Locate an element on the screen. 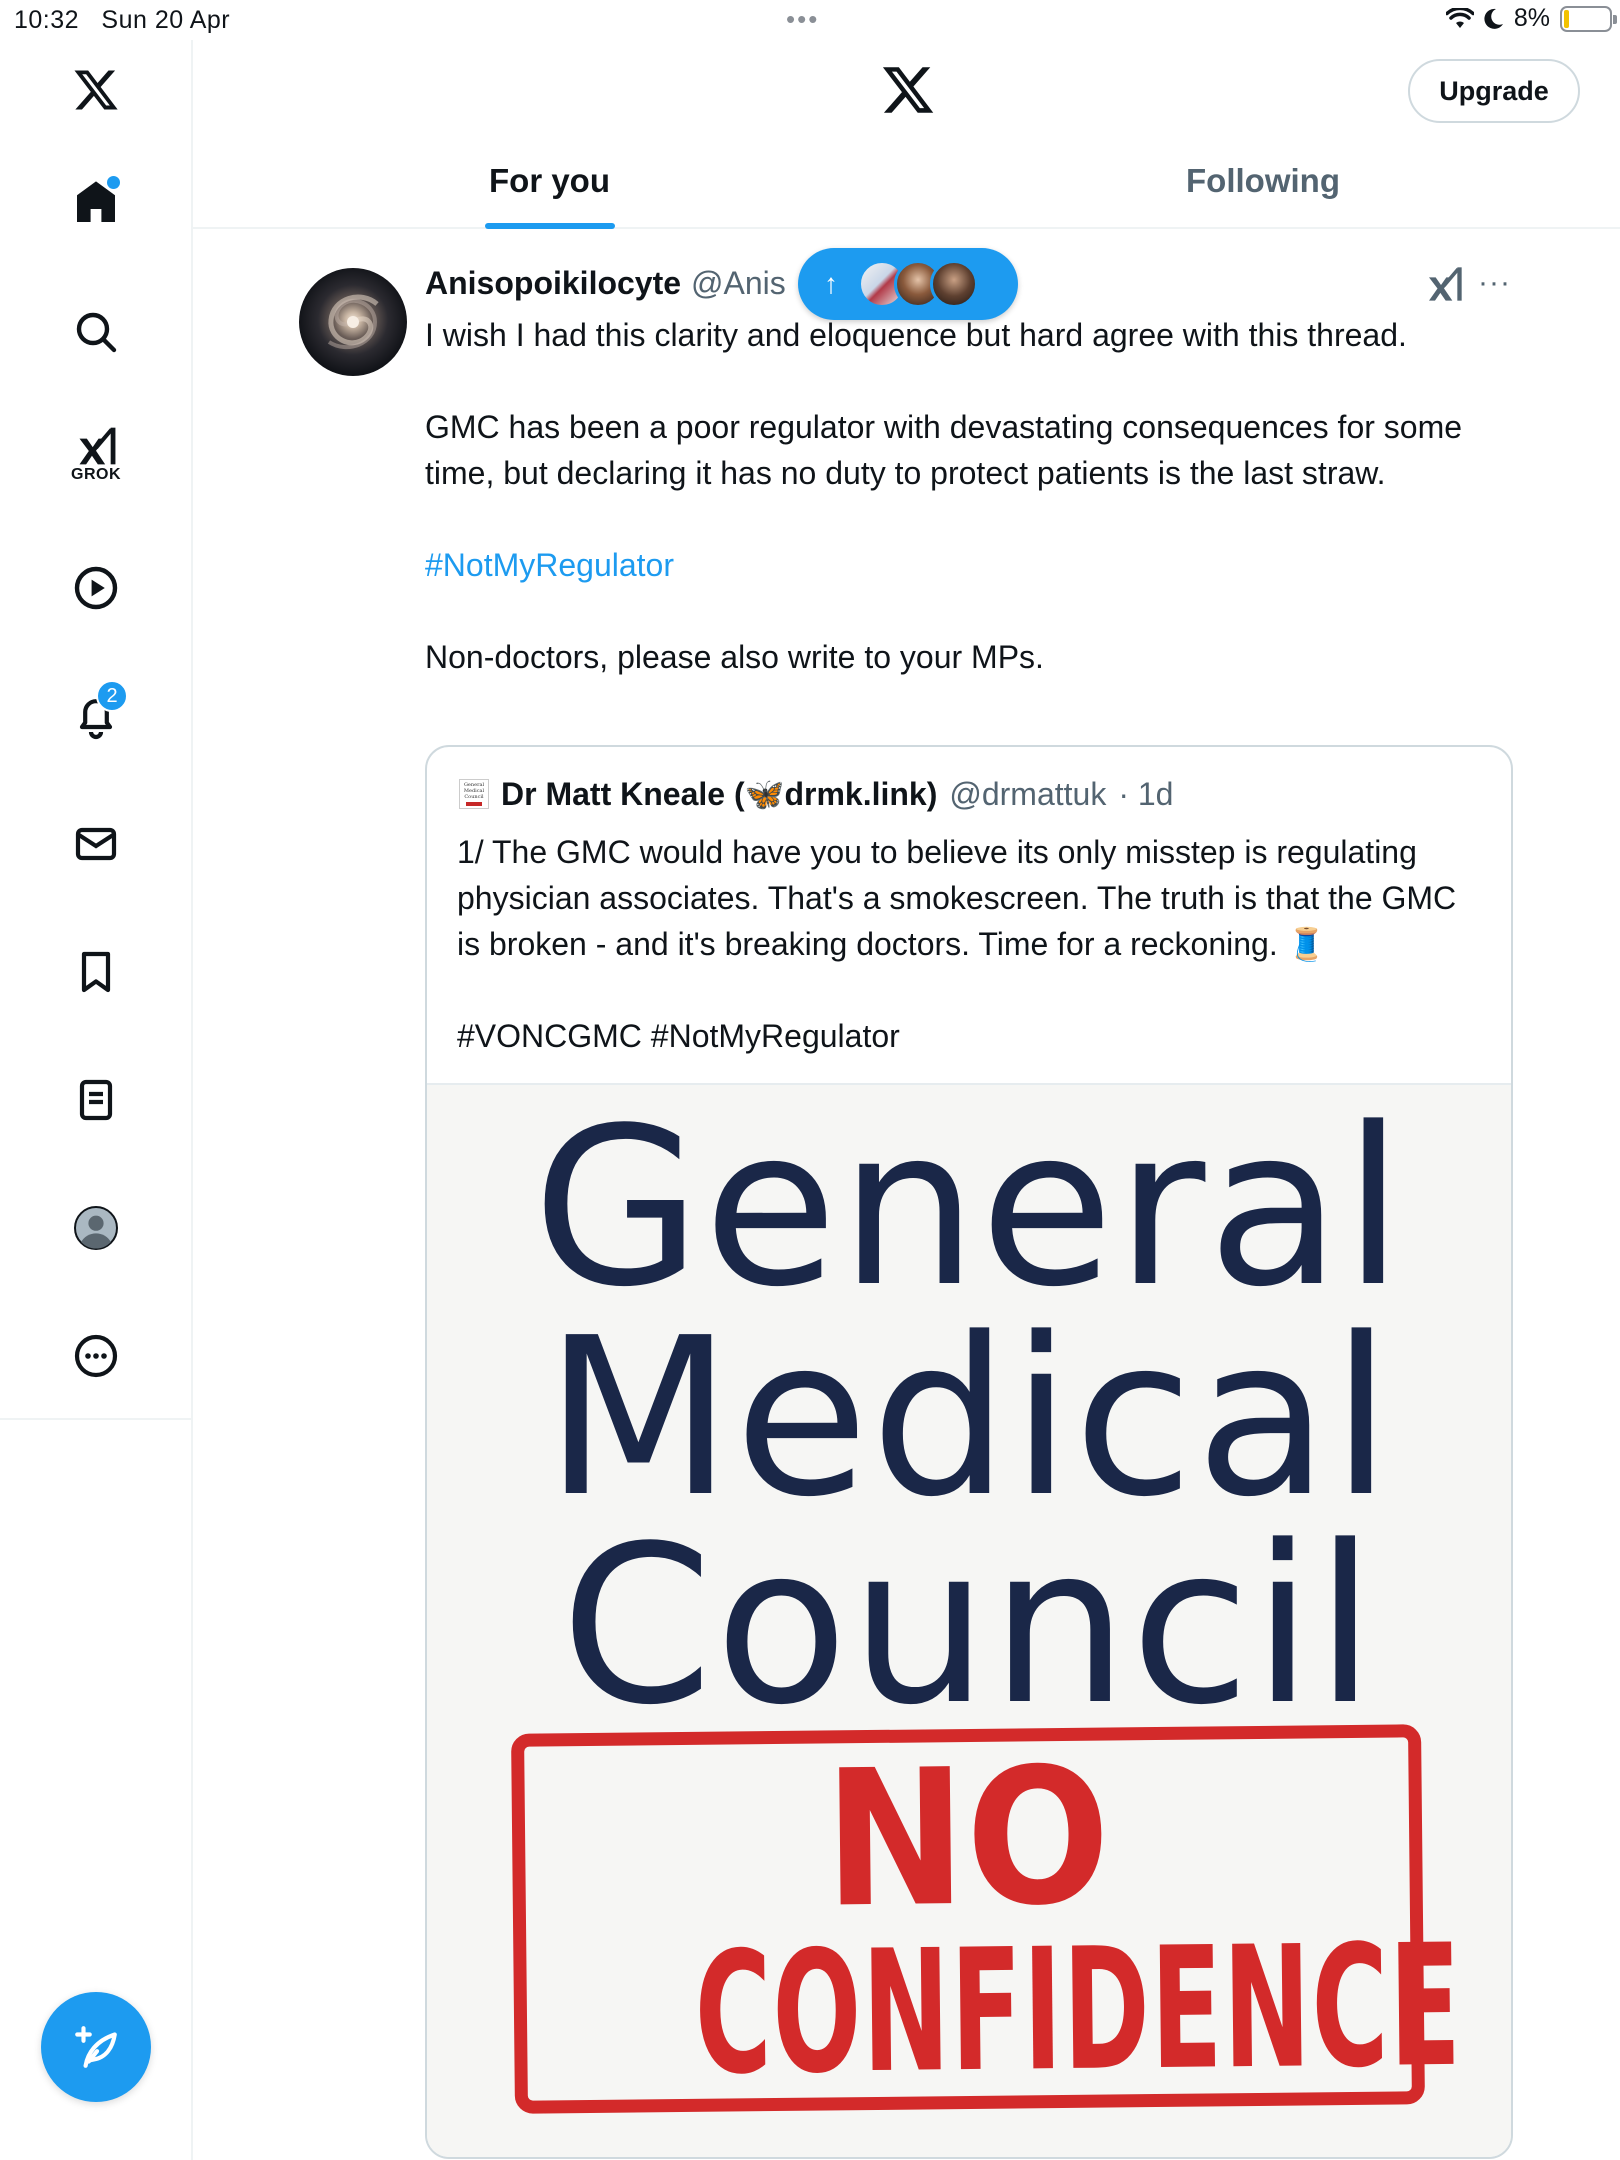 This screenshot has width=1620, height=2160. wifi-icon is located at coordinates (1459, 17).